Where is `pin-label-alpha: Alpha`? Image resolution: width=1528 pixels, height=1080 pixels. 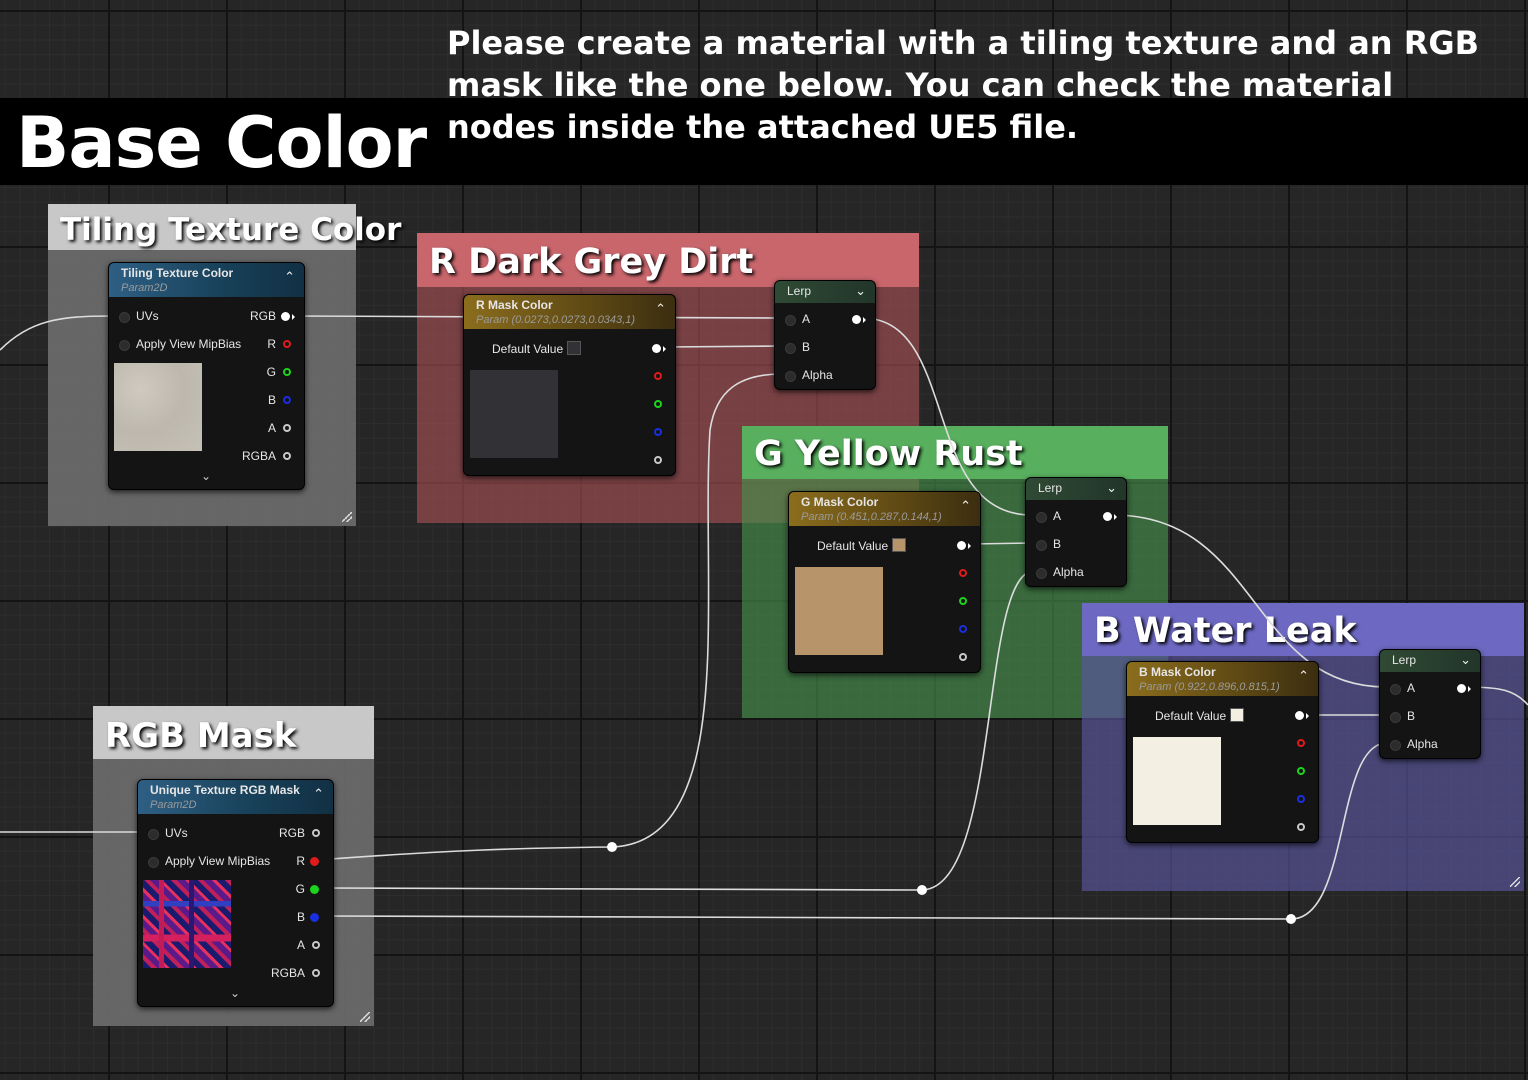 pin-label-alpha: Alpha is located at coordinates (1068, 572).